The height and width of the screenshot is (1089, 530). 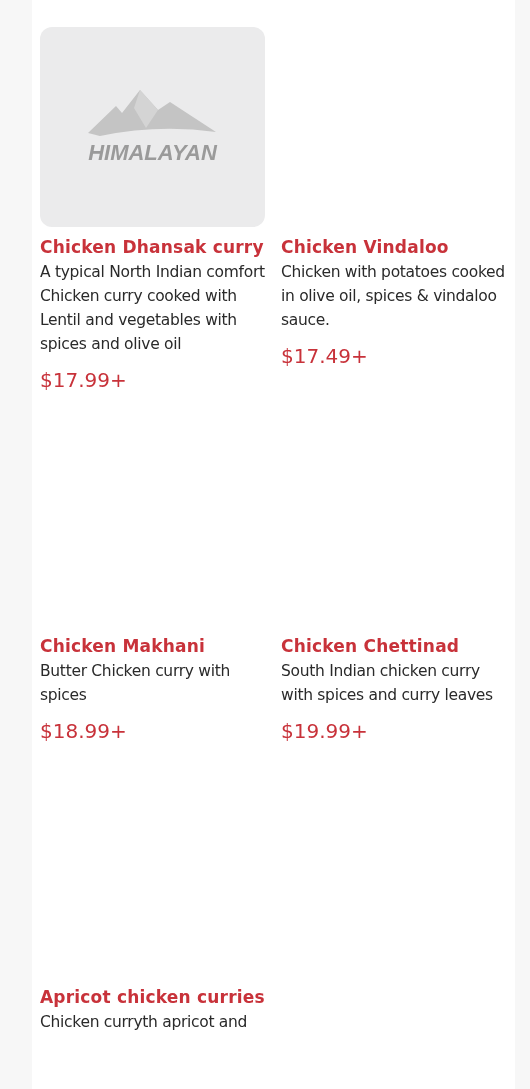 What do you see at coordinates (152, 247) in the screenshot?
I see `item-title: Chicken Dhansak curry` at bounding box center [152, 247].